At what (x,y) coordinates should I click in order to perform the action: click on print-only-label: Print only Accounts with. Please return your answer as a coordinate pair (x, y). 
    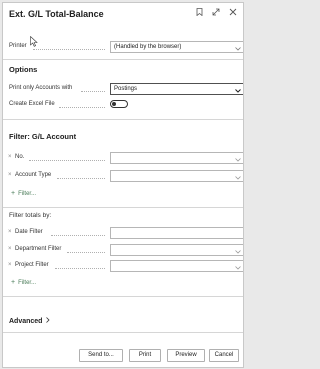
    Looking at the image, I should click on (41, 88).